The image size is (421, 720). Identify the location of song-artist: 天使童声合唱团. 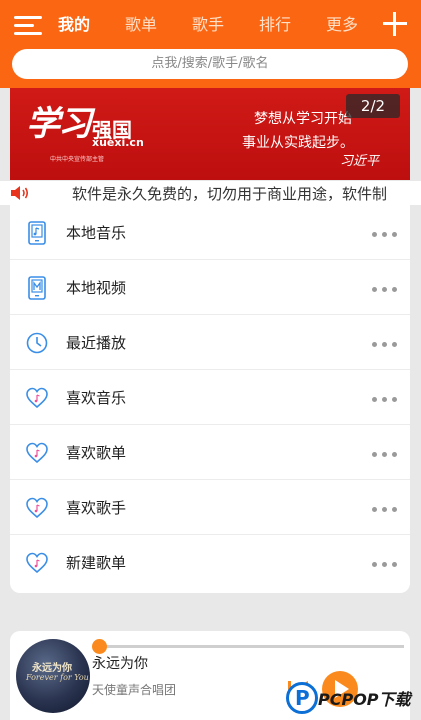
(134, 690).